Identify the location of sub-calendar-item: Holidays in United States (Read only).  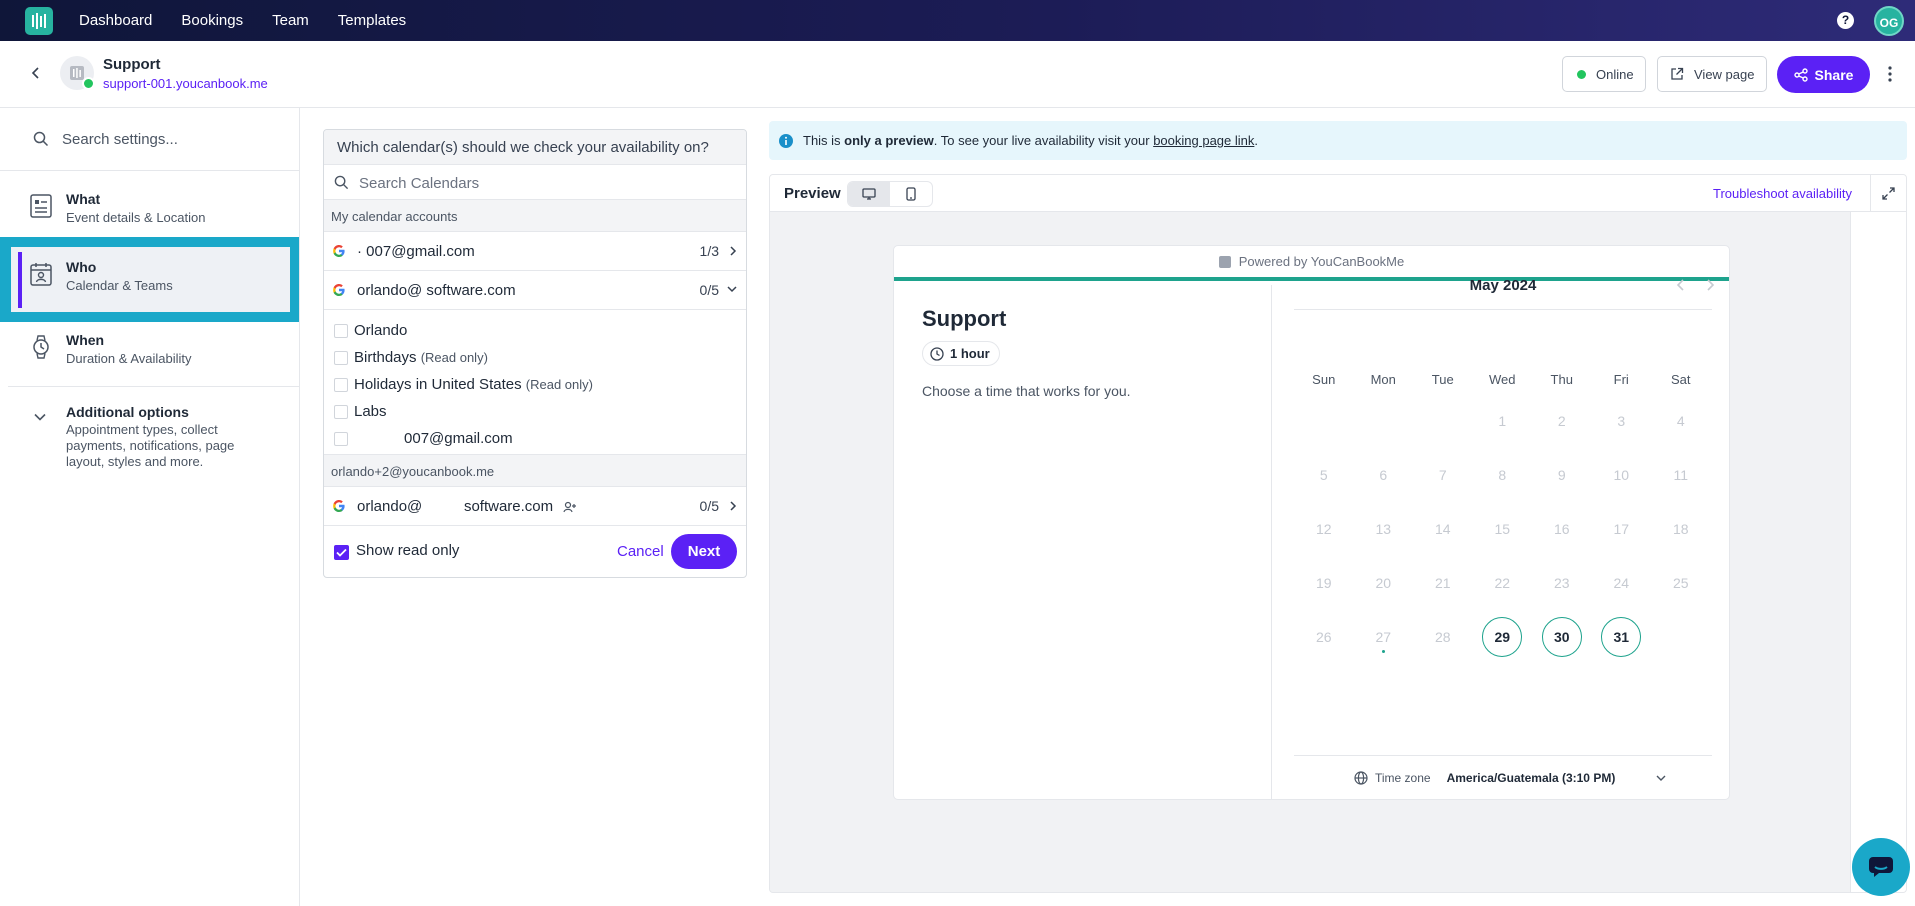
(535, 385).